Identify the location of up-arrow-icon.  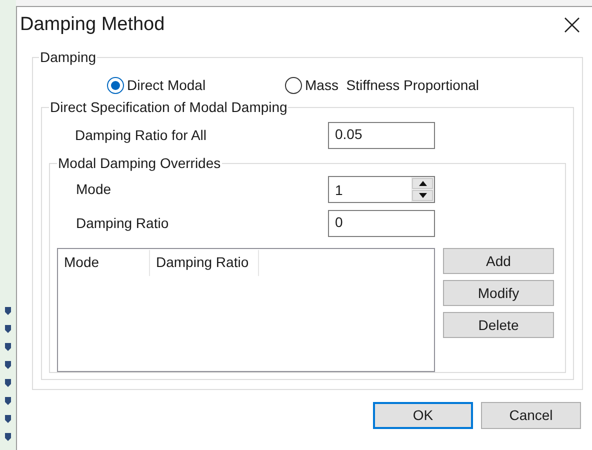
(423, 183).